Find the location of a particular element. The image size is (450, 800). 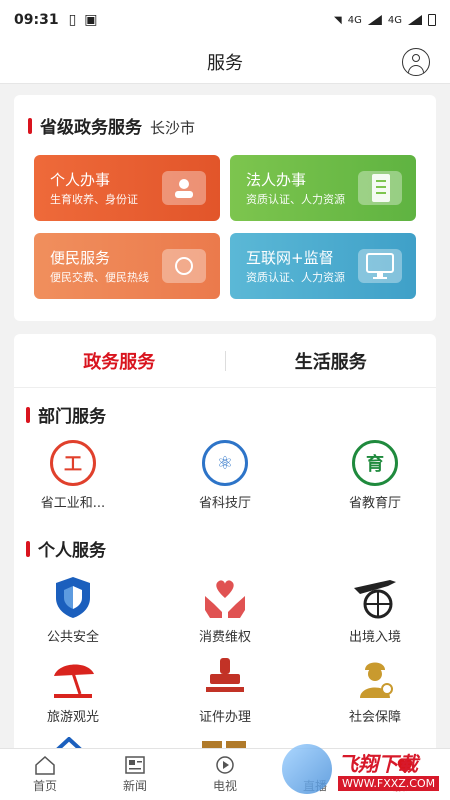

dept-services-heading: 部门服务 is located at coordinates (66, 414).